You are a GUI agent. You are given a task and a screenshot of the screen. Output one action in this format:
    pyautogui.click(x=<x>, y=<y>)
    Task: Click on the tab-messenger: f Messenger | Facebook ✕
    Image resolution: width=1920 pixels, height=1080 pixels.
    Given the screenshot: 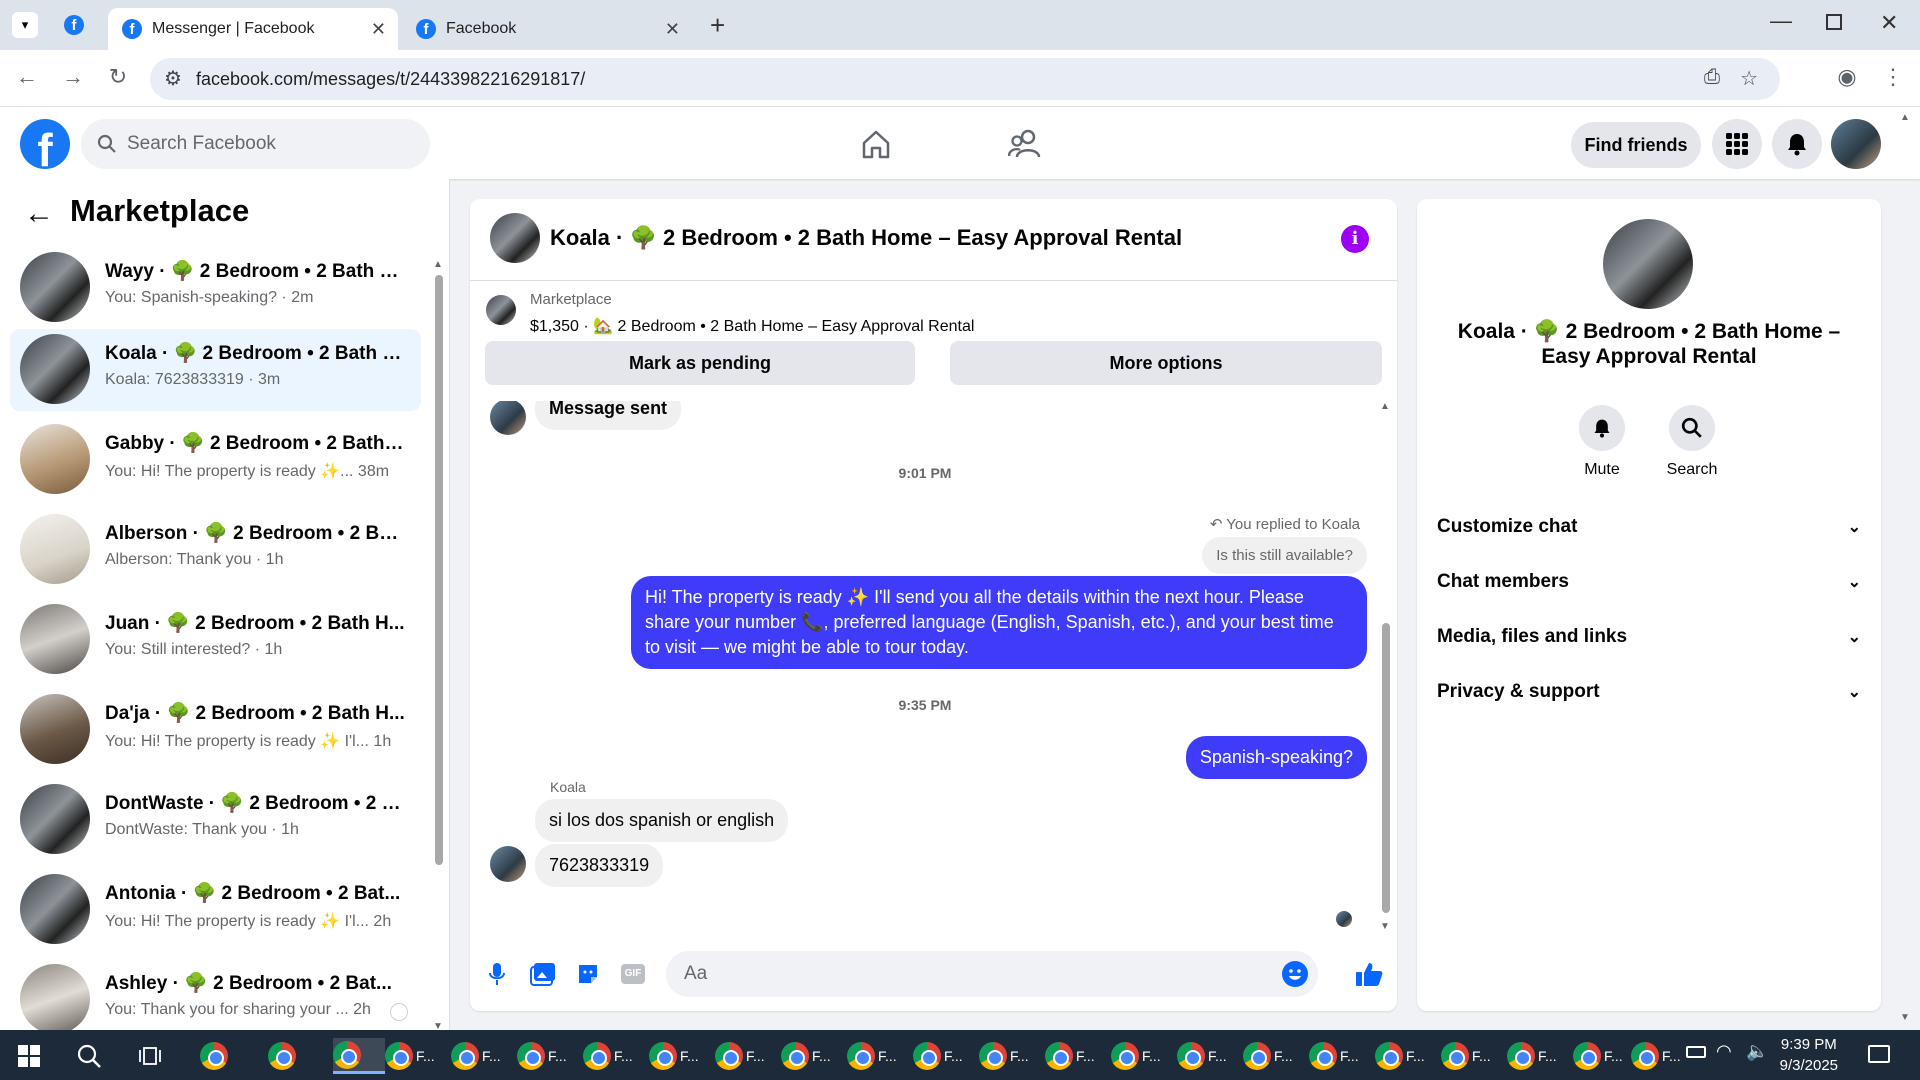 What is the action you would take?
    pyautogui.click(x=253, y=29)
    